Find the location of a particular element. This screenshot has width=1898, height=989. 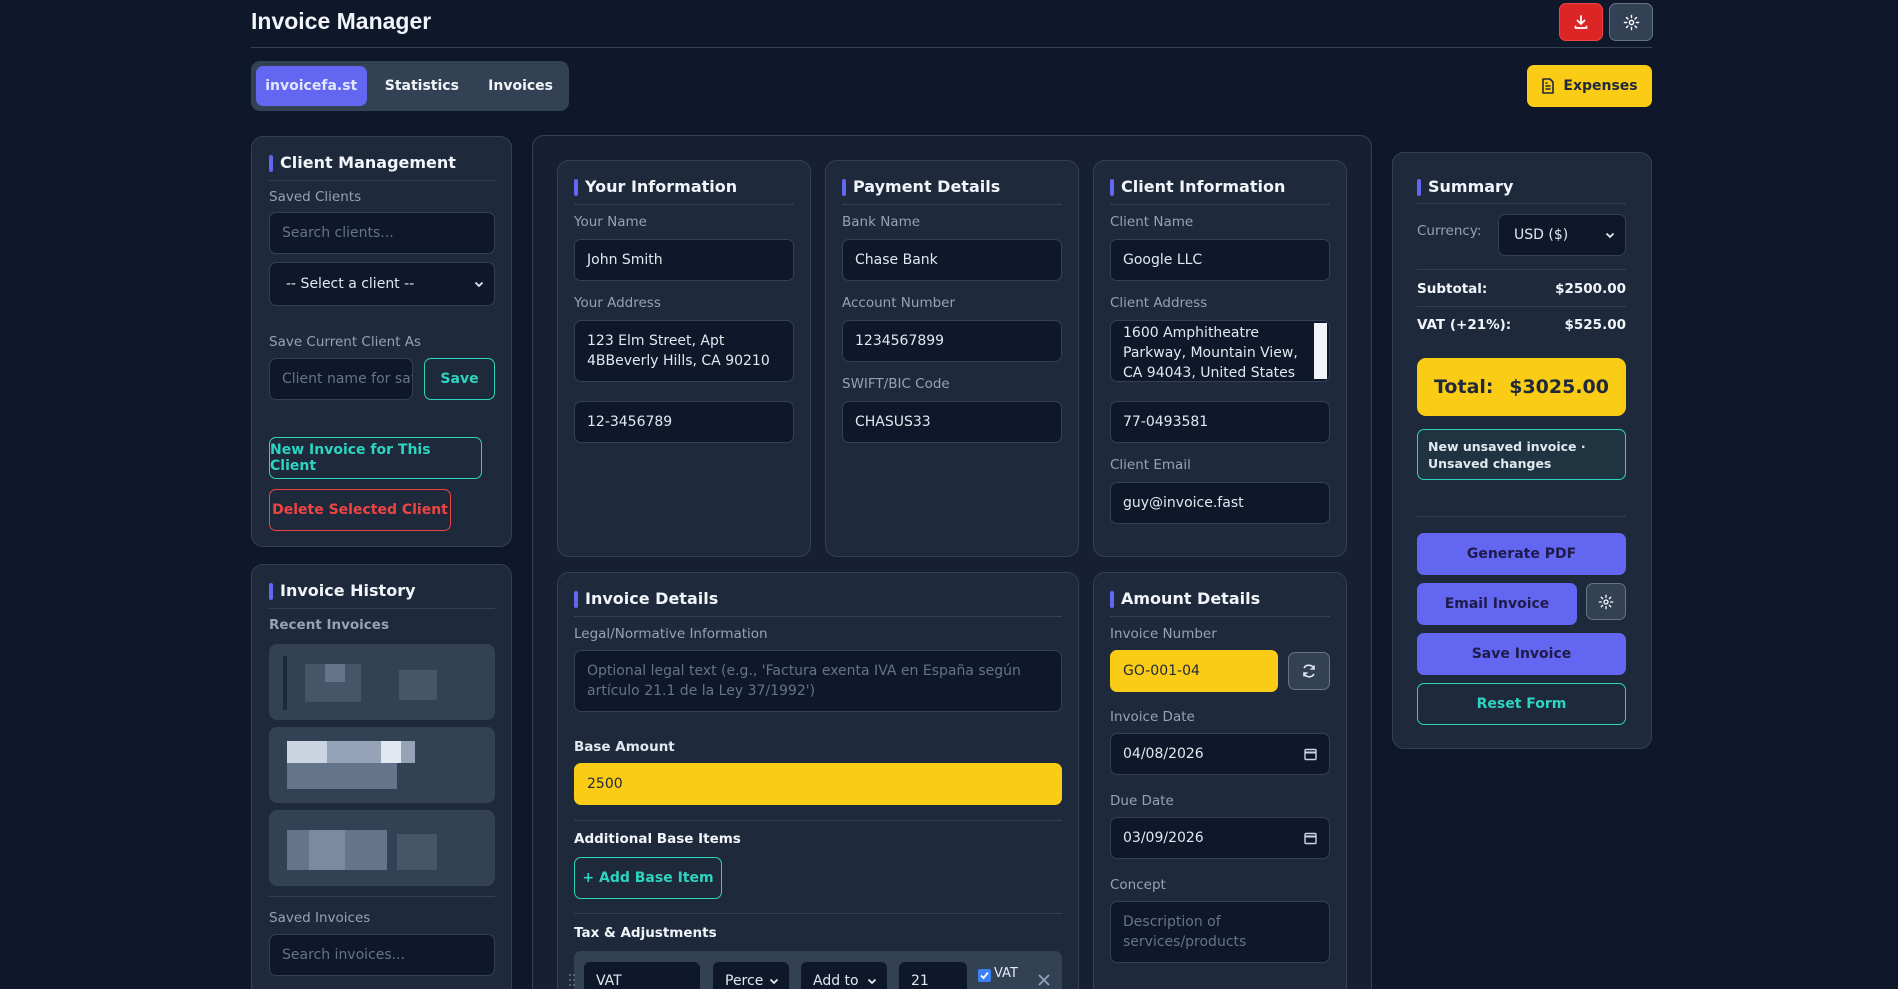

payment-details-title: Payment Details is located at coordinates (921, 186).